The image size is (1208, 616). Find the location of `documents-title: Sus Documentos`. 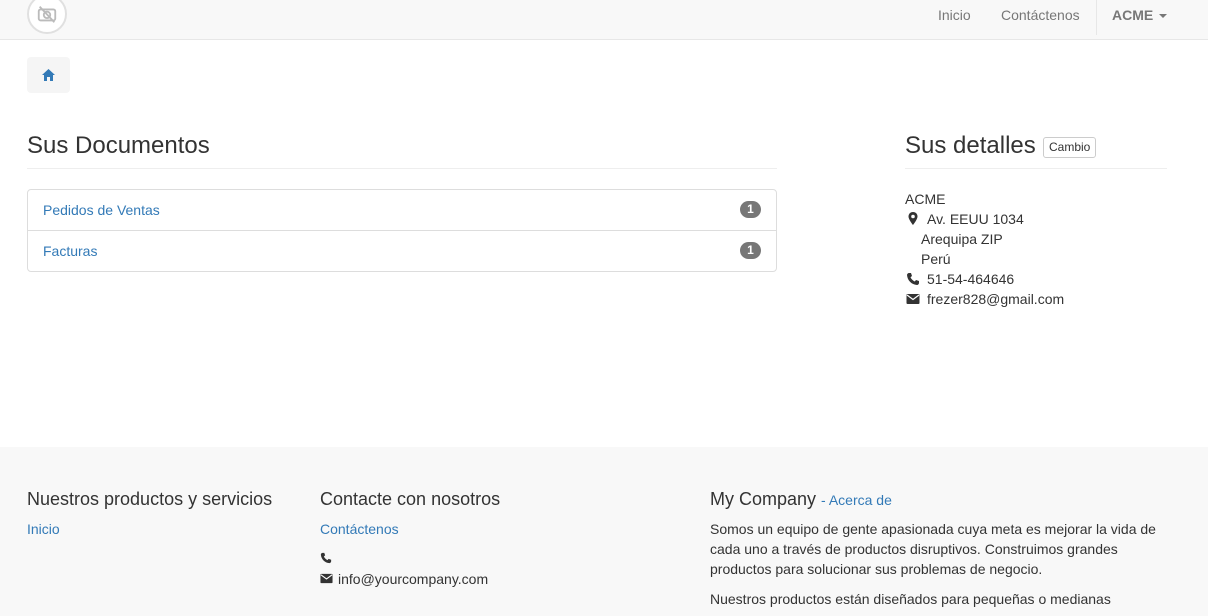

documents-title: Sus Documentos is located at coordinates (118, 145).